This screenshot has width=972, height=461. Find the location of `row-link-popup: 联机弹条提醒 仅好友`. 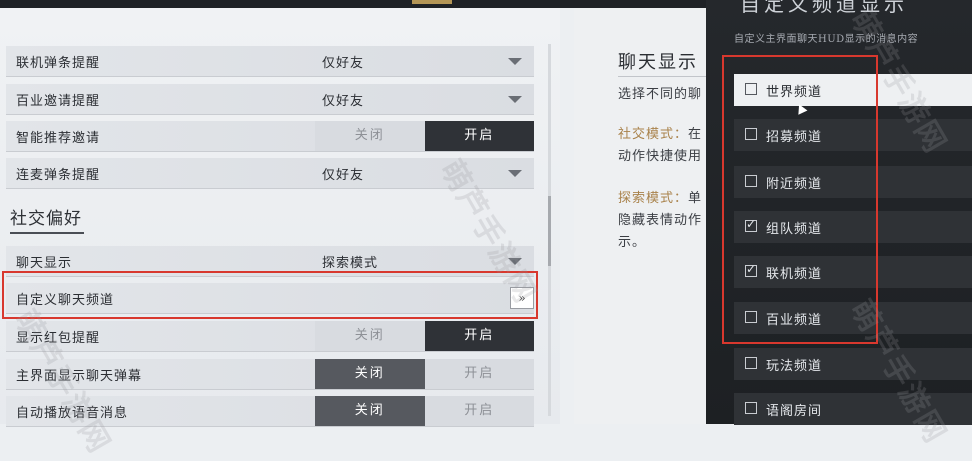

row-link-popup: 联机弹条提醒 仅好友 is located at coordinates (270, 61).